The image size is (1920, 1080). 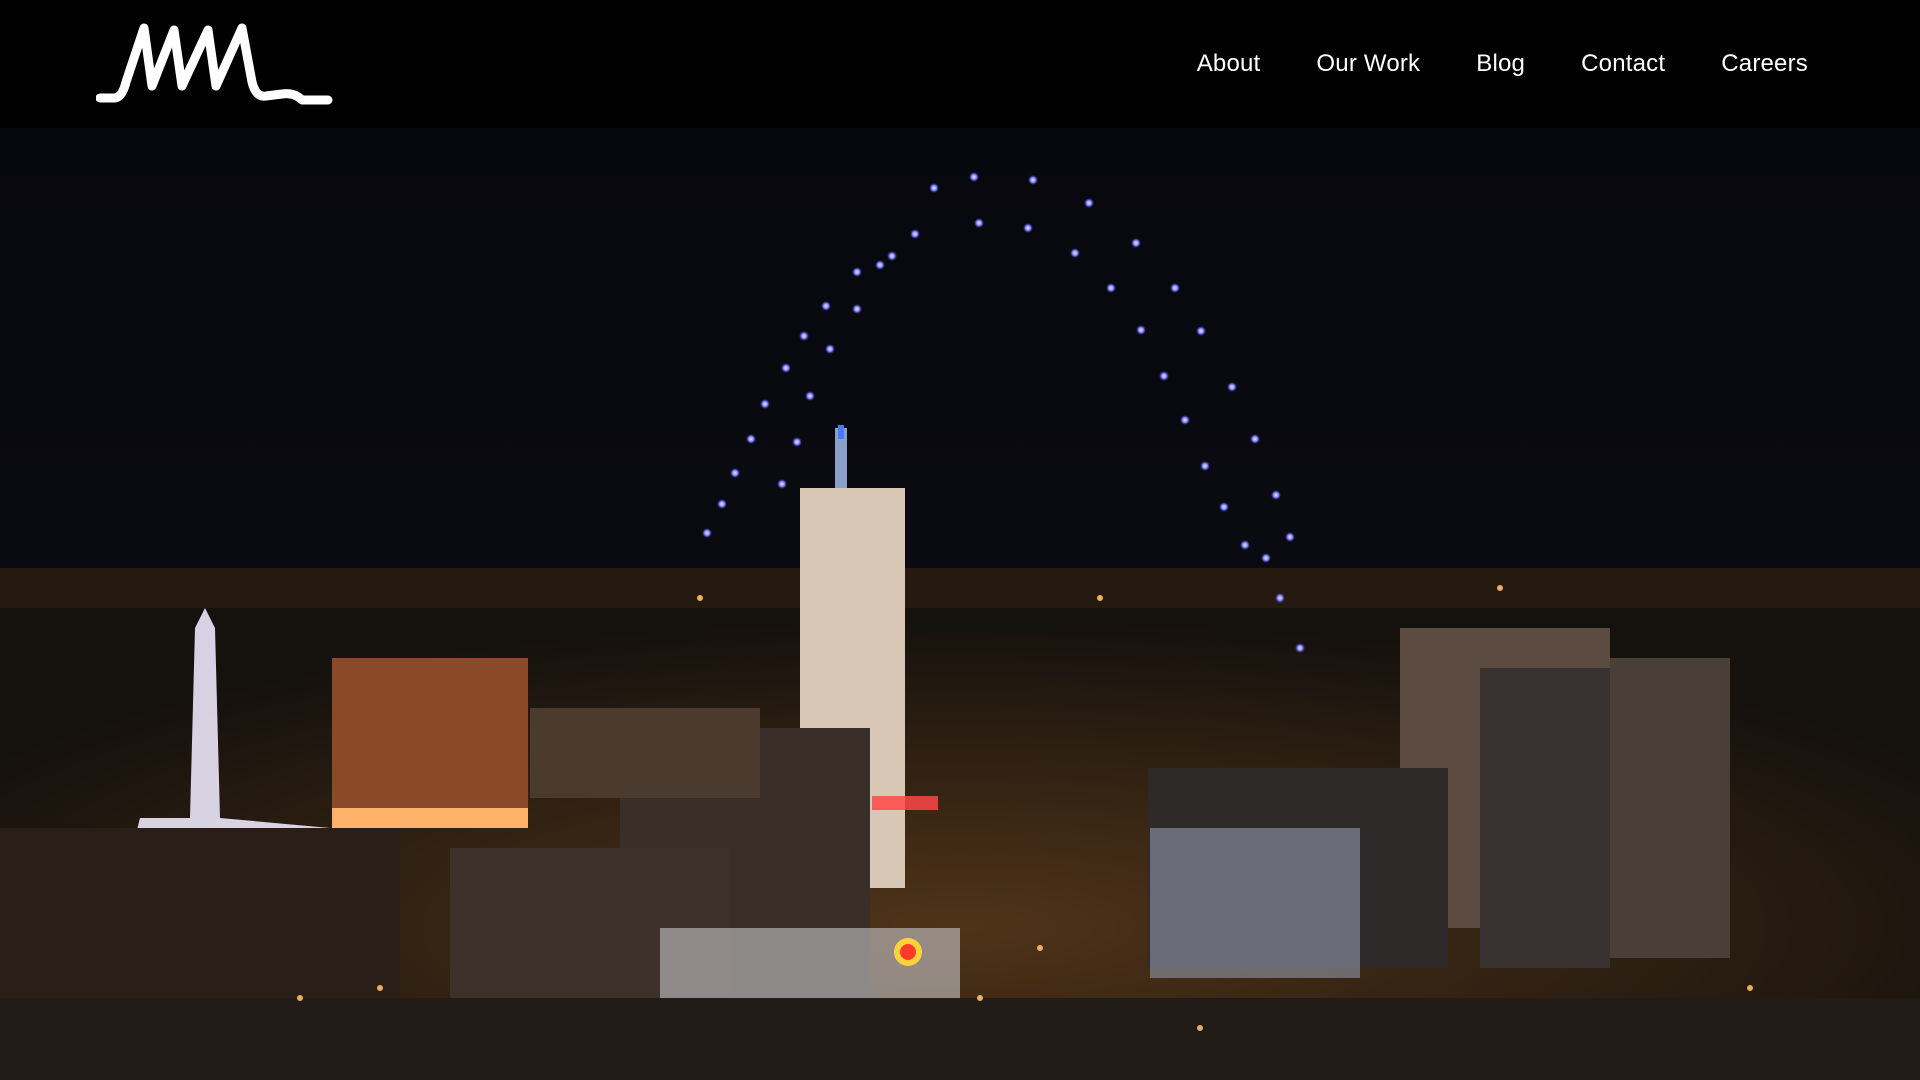 What do you see at coordinates (1500, 64) in the screenshot?
I see `nav-blog: Blog` at bounding box center [1500, 64].